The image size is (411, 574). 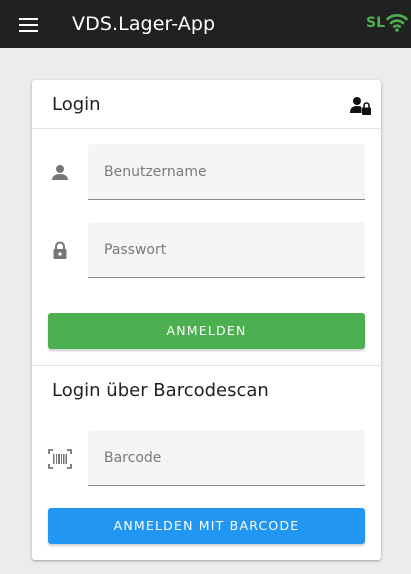 What do you see at coordinates (206, 526) in the screenshot?
I see `barcode-login-button: ANMELDEN MIT BARCODE` at bounding box center [206, 526].